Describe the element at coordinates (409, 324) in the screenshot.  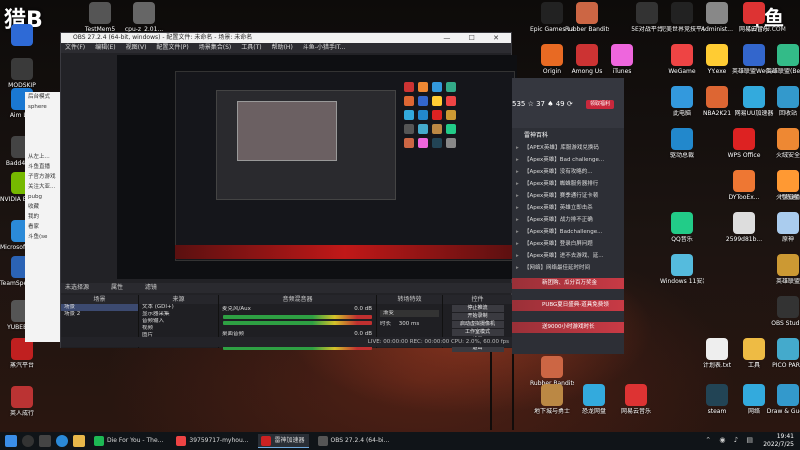
I see `duration-value: 300 ms` at that location.